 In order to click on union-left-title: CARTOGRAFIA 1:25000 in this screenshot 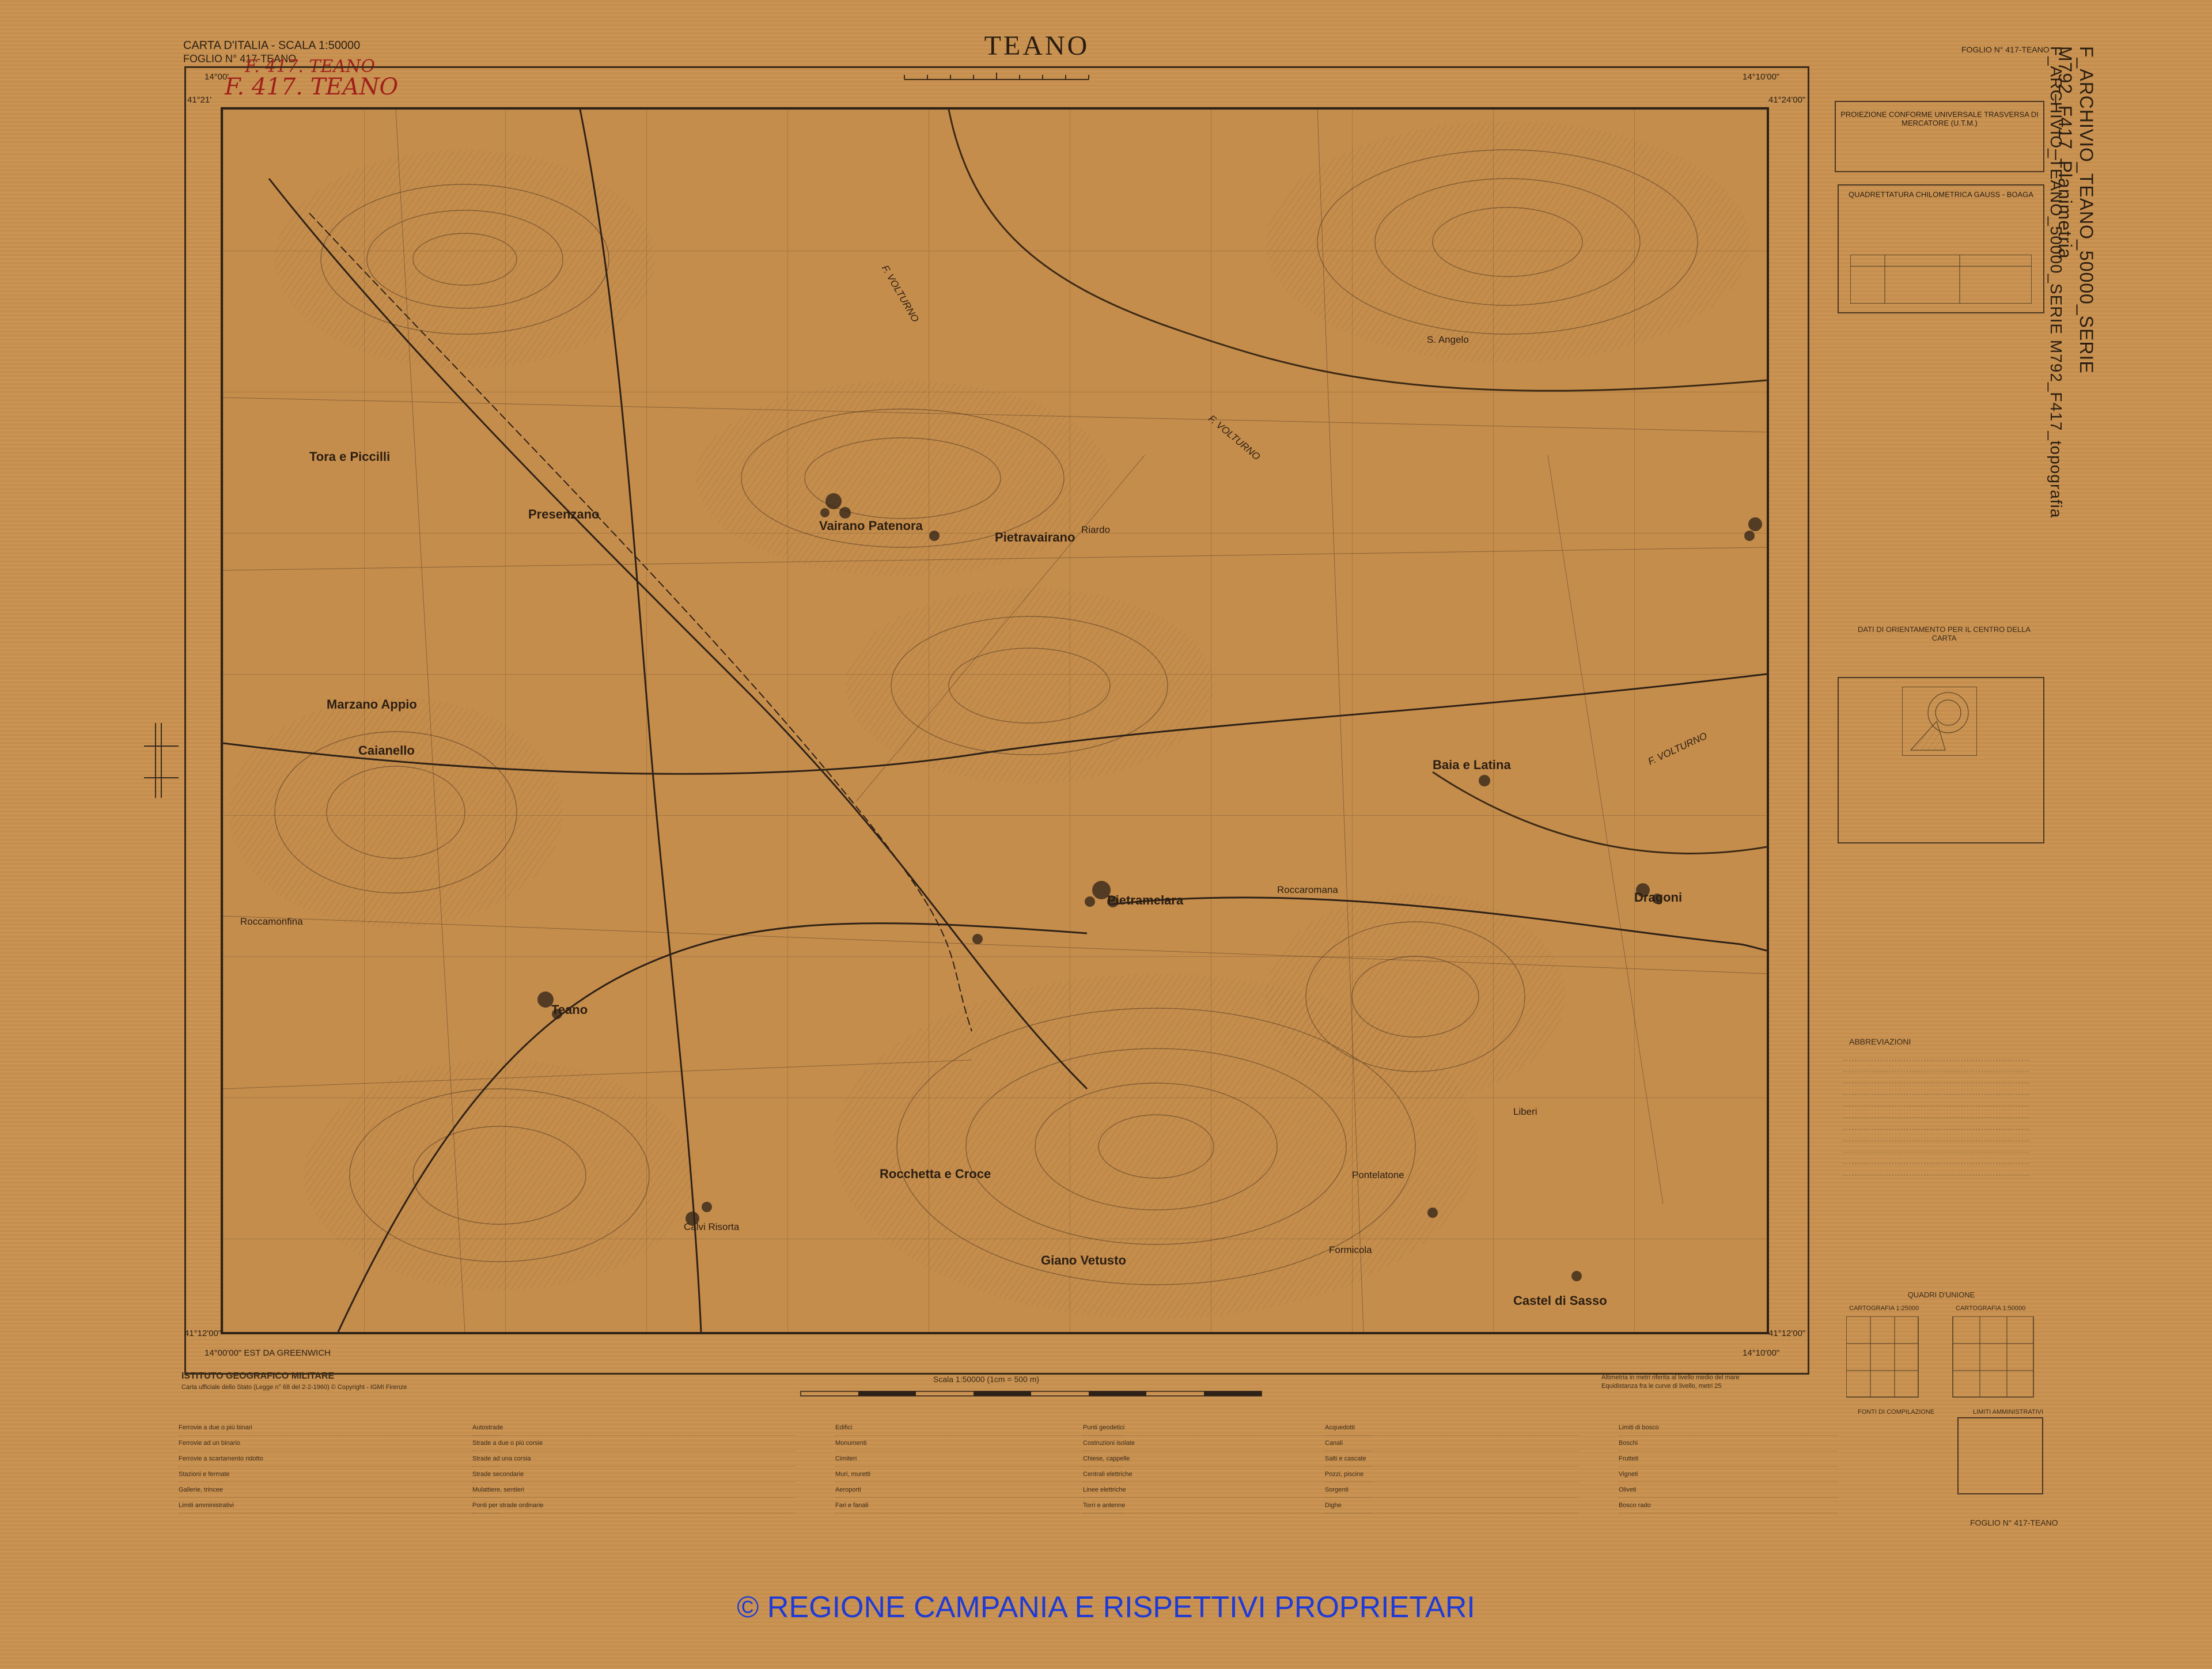, I will do `click(1884, 1308)`.